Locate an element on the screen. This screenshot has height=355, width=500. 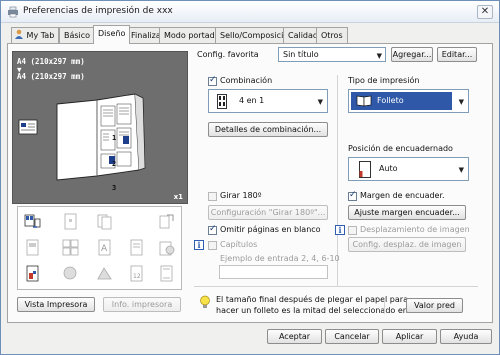
tab-label: Otros is located at coordinates (332, 35).